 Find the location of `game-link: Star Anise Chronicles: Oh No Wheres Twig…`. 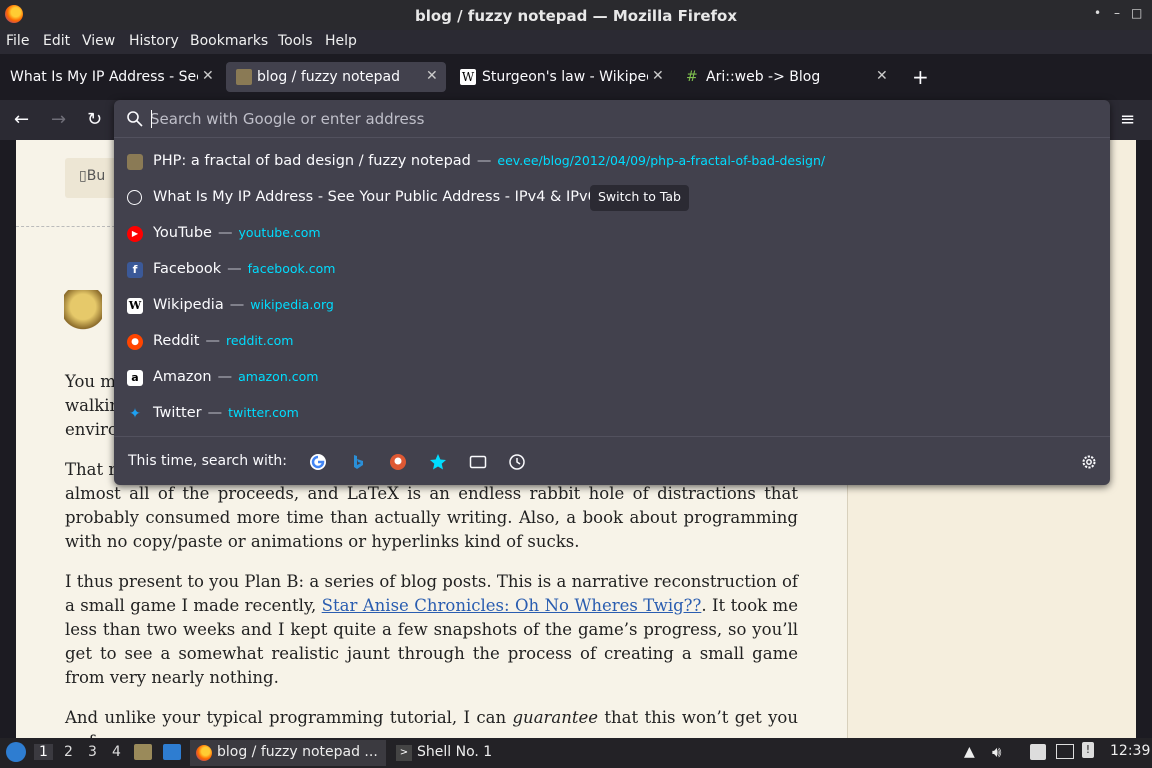

game-link: Star Anise Chronicles: Oh No Wheres Twig… is located at coordinates (512, 605).